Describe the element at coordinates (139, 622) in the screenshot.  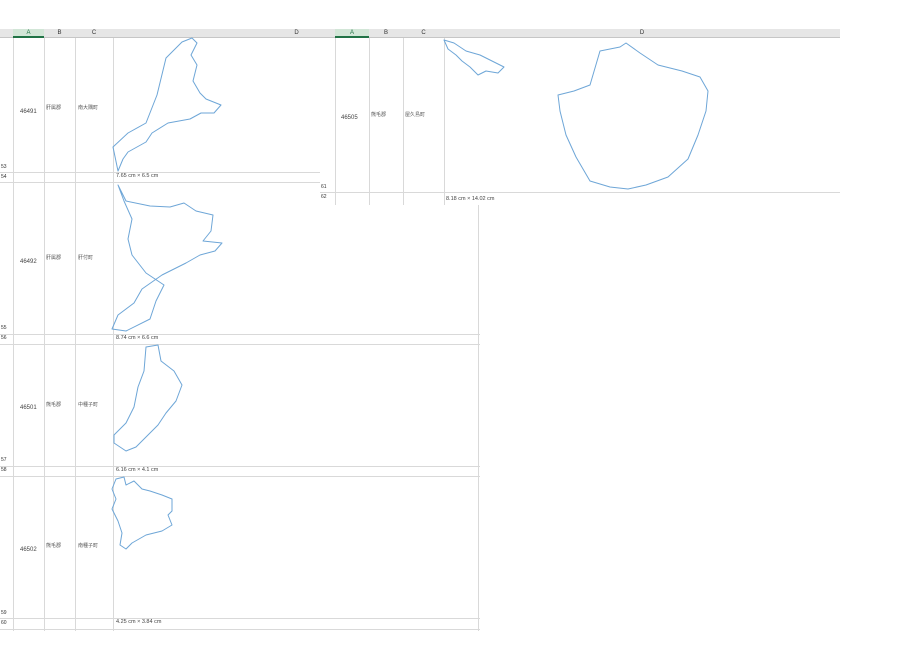
I see `shape-dimensions: 4.25 cm × 3.84 cm` at that location.